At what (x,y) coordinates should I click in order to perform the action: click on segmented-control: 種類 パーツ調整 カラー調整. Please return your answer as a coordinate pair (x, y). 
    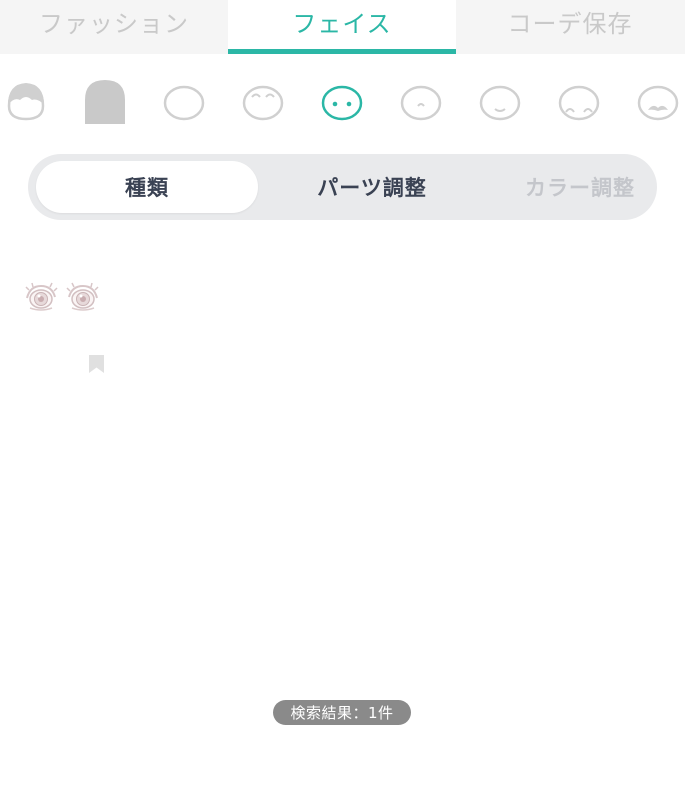
    Looking at the image, I should click on (342, 187).